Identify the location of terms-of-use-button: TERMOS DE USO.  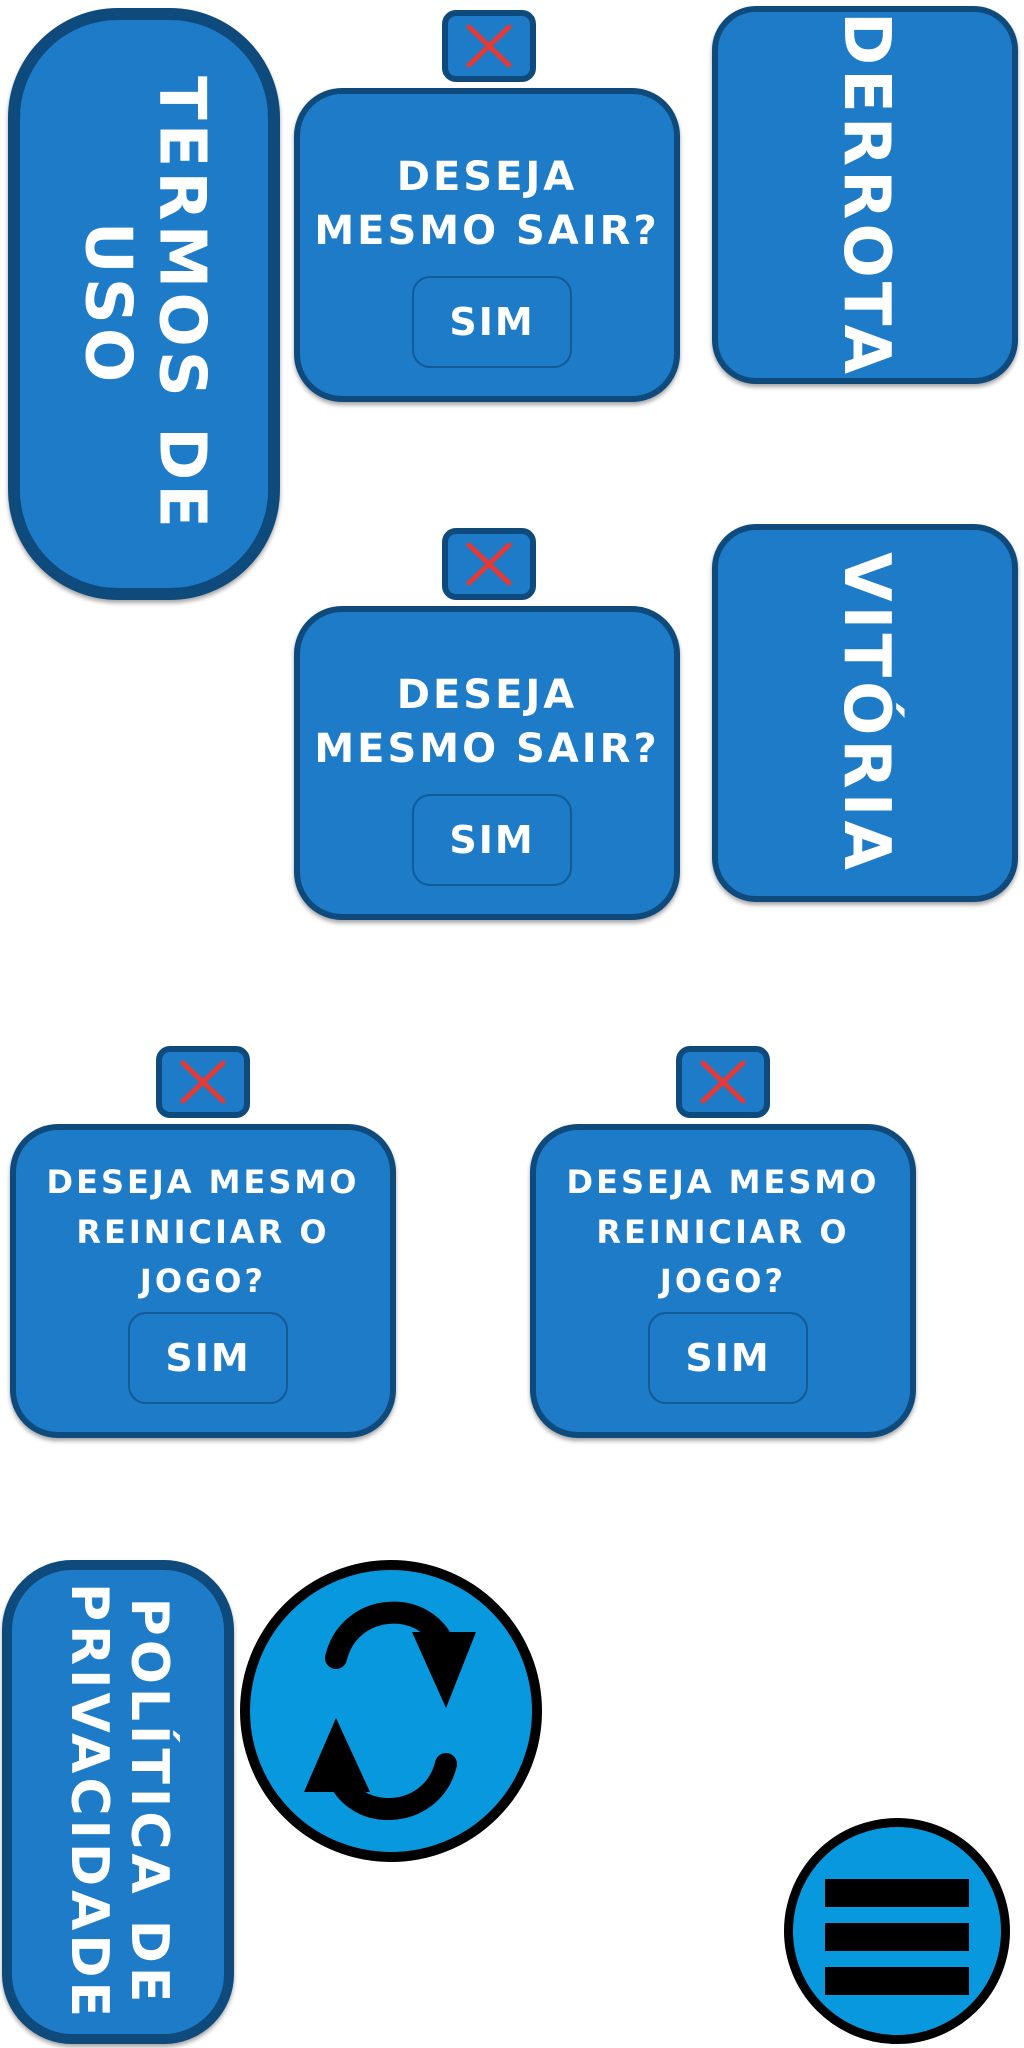
(144, 304).